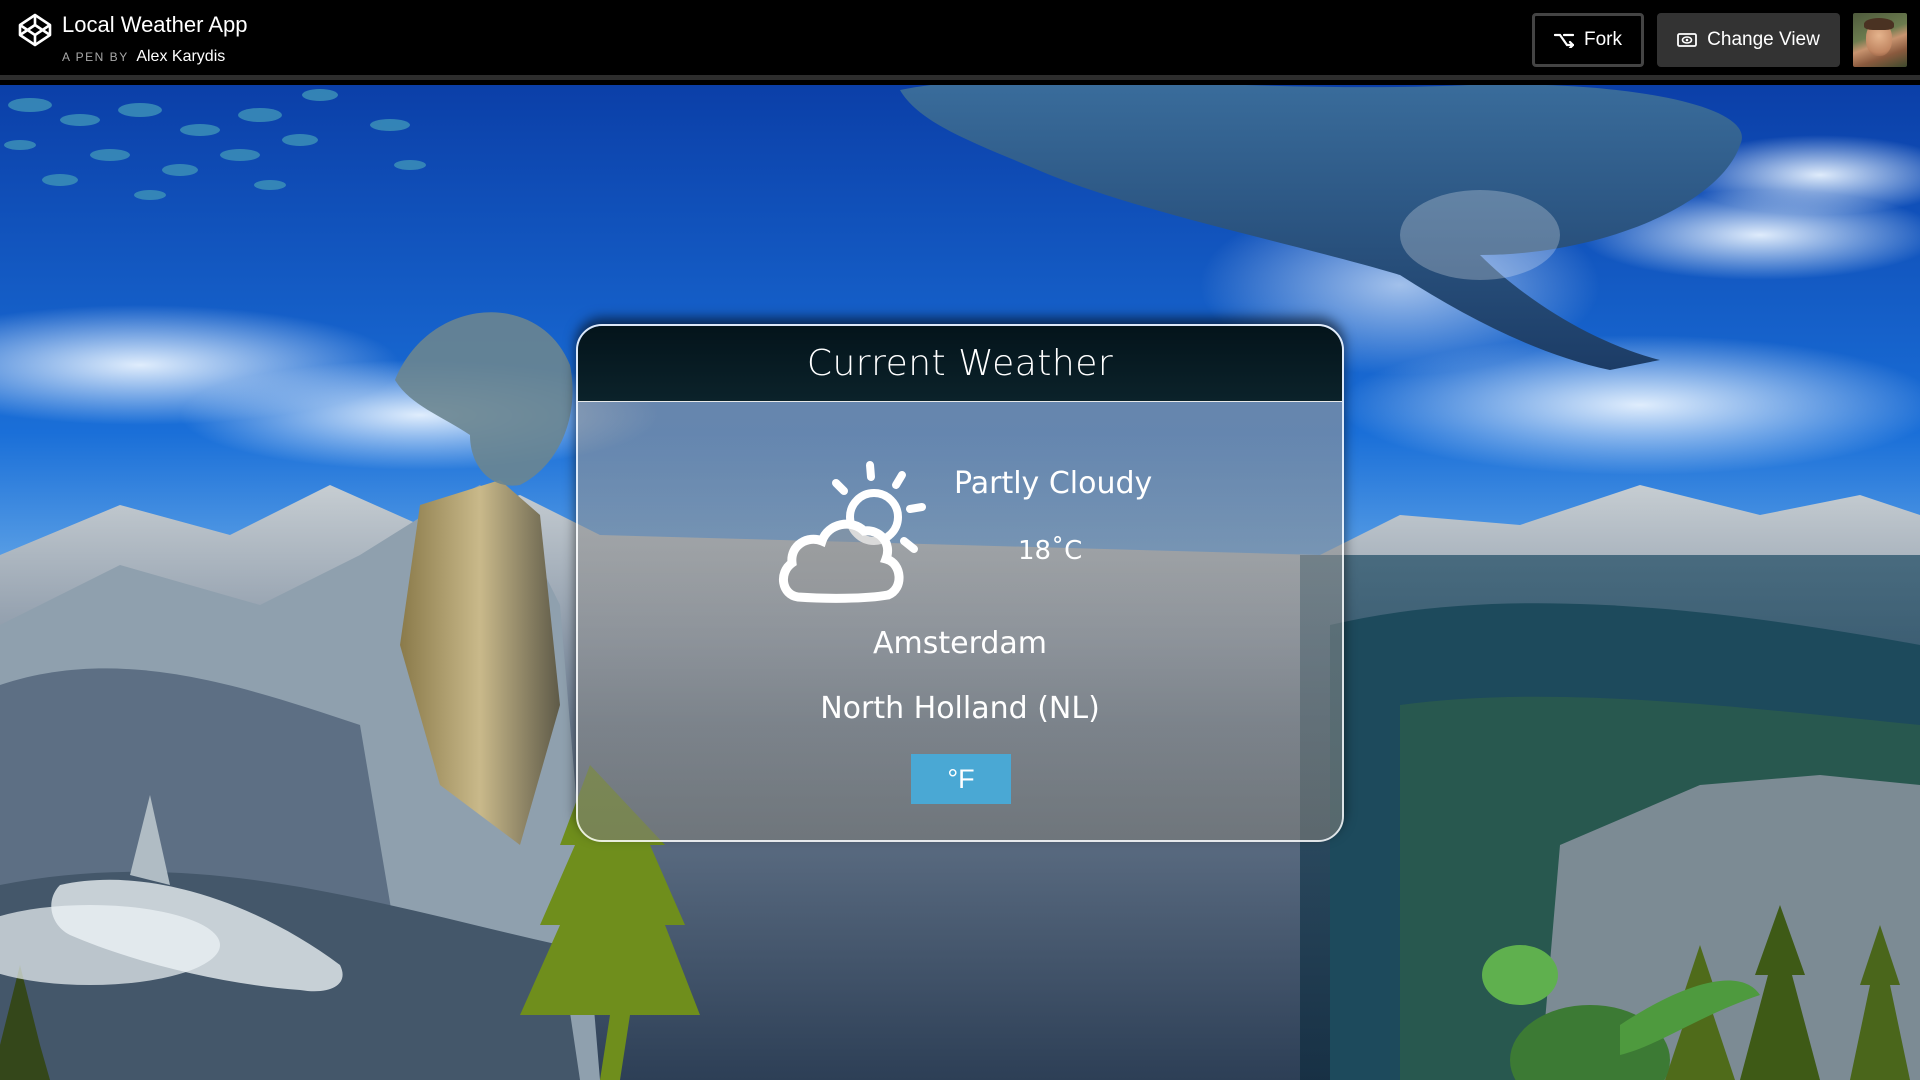 Image resolution: width=1920 pixels, height=1080 pixels. I want to click on user-avatar, so click(1880, 40).